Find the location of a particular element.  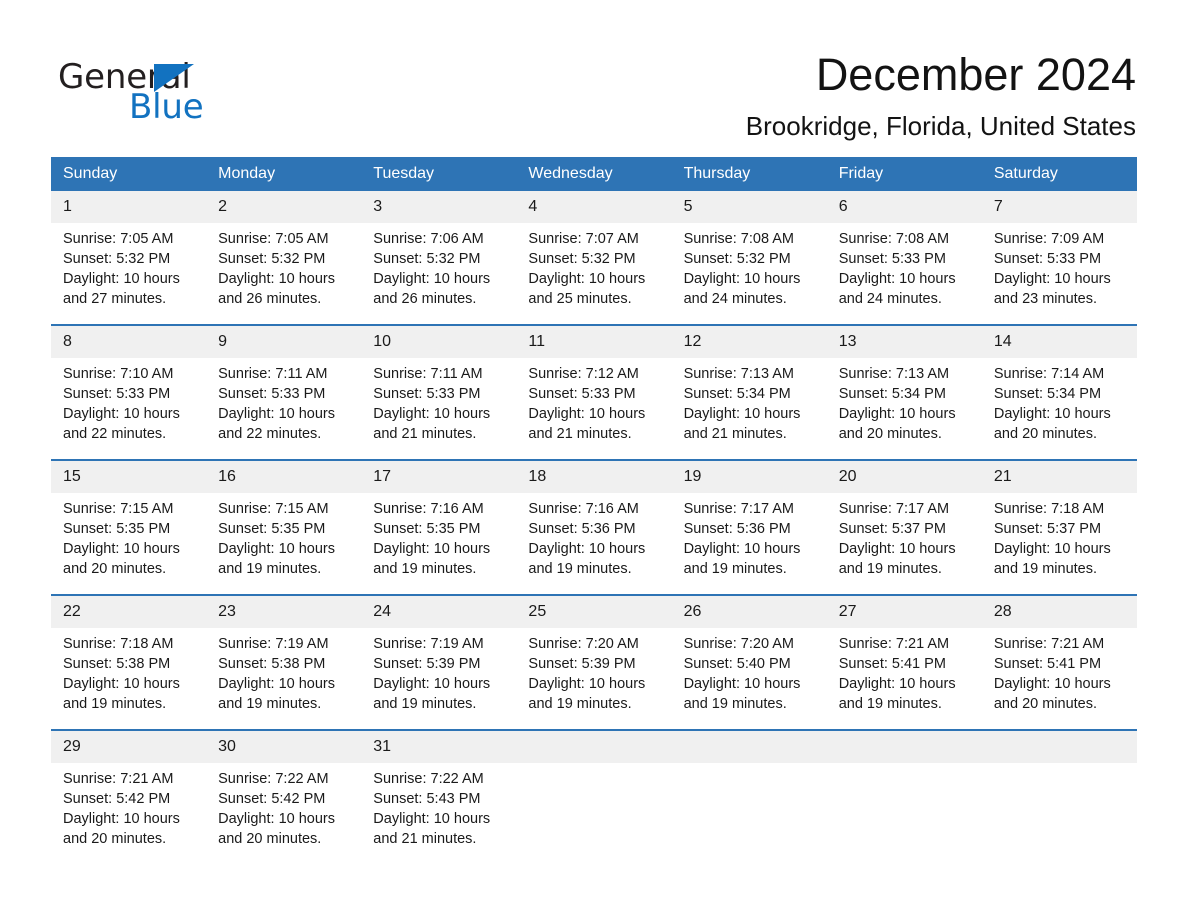

sunrise-text: Sunrise: 7:13 AM is located at coordinates (738, 374).